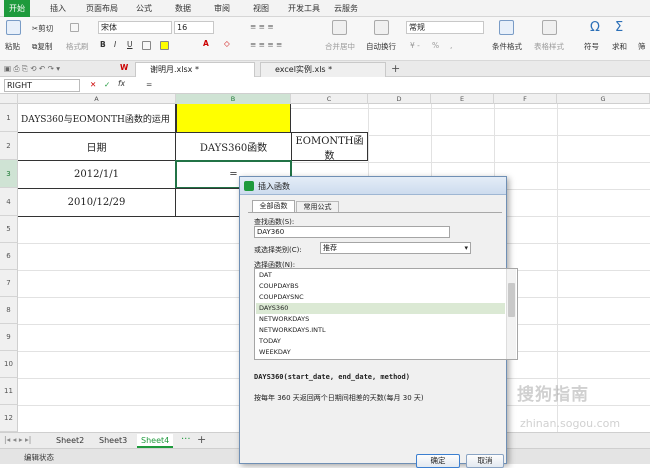  What do you see at coordinates (549, 46) in the screenshot?
I see `table-style-button: 表格样式` at bounding box center [549, 46].